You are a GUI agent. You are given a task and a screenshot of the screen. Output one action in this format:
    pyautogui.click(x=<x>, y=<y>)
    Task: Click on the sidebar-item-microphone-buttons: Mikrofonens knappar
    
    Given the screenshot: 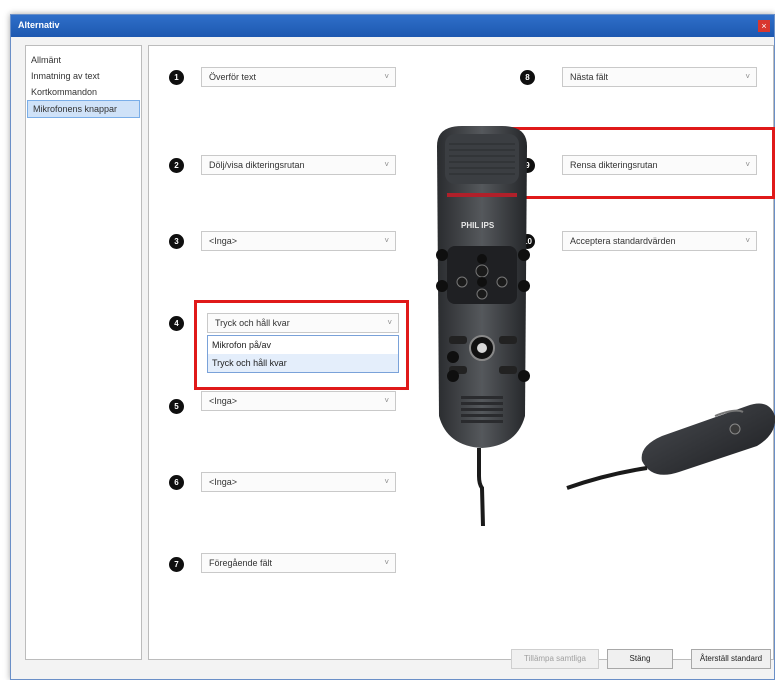 What is the action you would take?
    pyautogui.click(x=83, y=109)
    